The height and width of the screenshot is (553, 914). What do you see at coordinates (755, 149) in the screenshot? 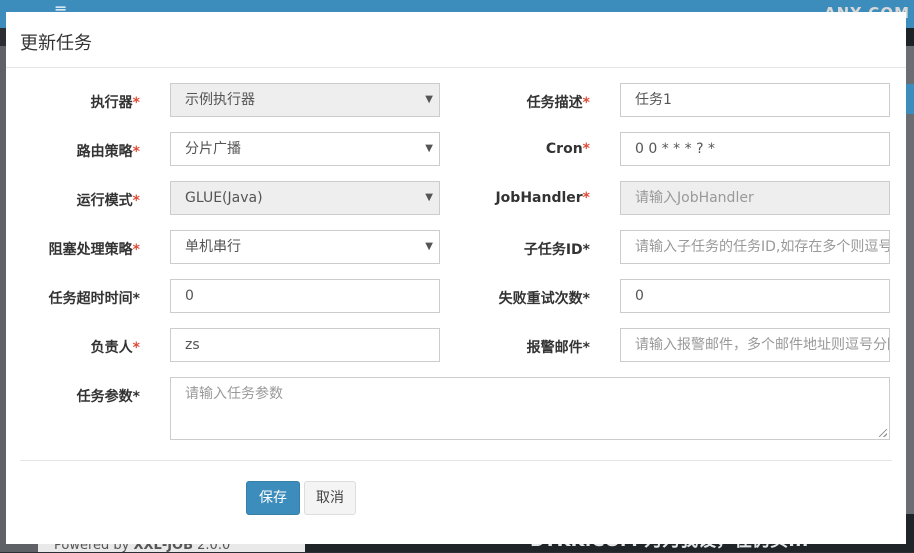
I see `cron-input: 0 0 * * * ? *` at bounding box center [755, 149].